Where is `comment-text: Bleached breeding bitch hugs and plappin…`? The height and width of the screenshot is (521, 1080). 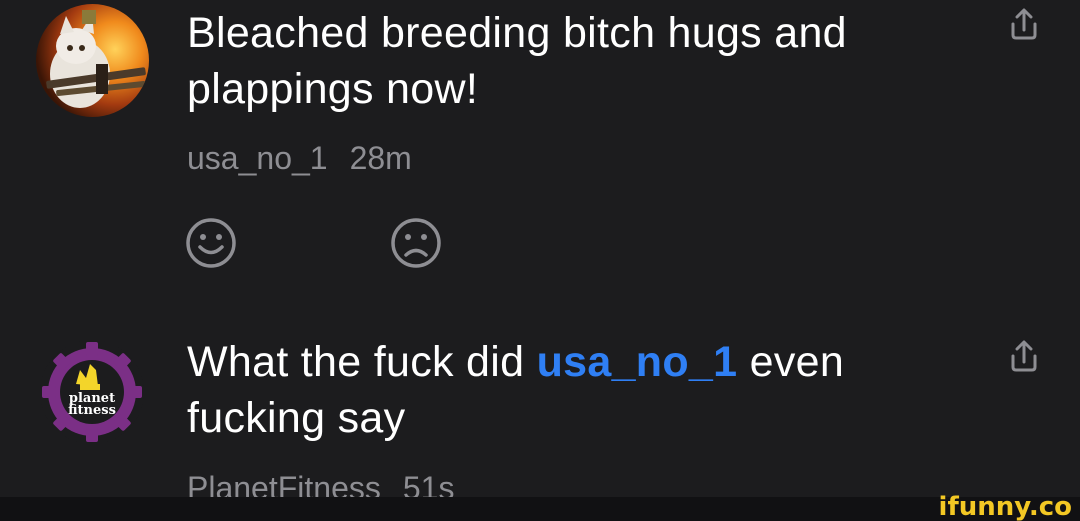
comment-text: Bleached breeding bitch hugs and plappin… is located at coordinates (517, 61).